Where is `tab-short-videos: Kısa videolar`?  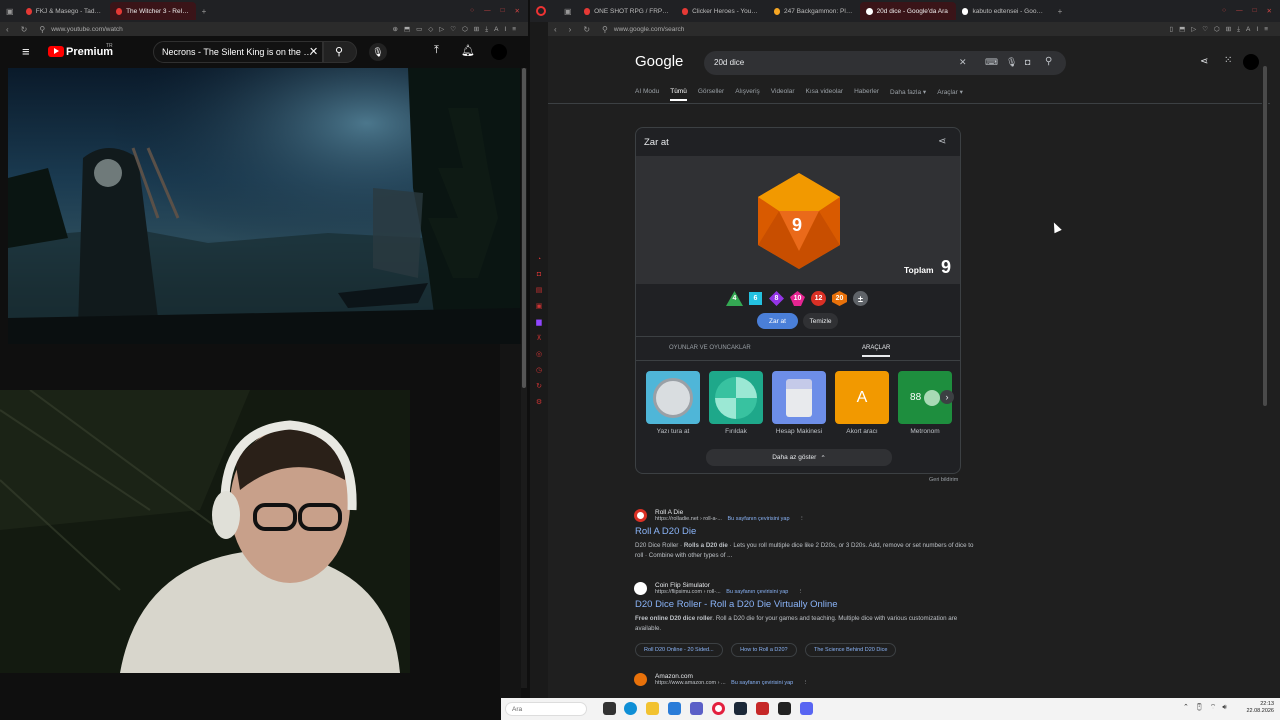
tab-short-videos: Kısa videolar is located at coordinates (825, 94).